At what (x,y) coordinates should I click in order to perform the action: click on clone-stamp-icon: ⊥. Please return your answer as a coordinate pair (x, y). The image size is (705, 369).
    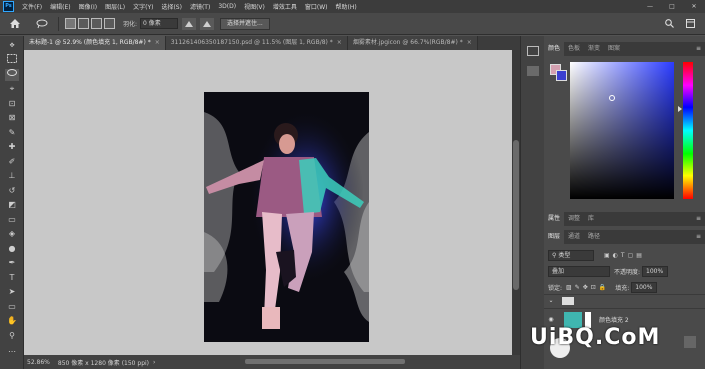
    Looking at the image, I should click on (12, 176).